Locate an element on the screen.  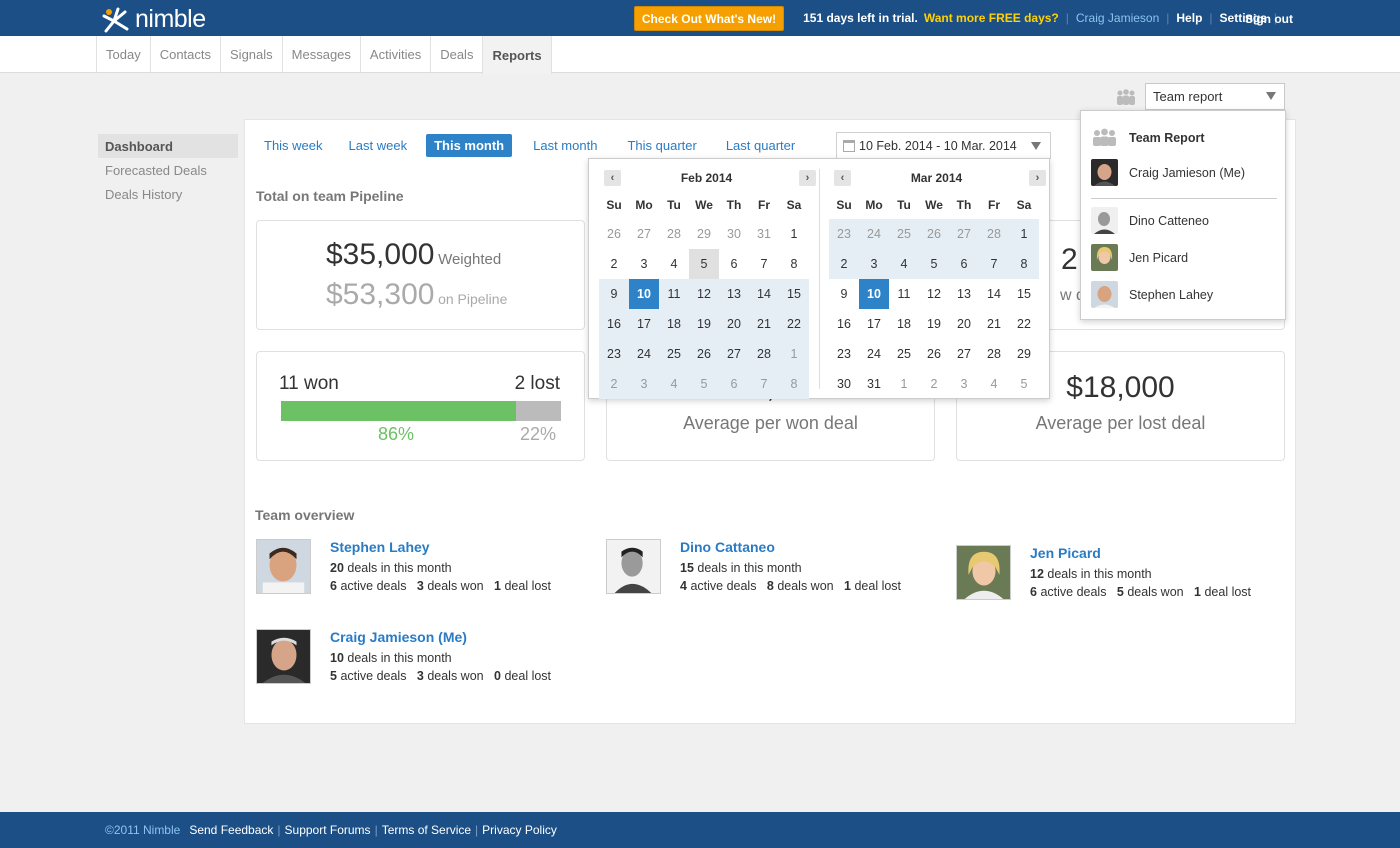
tab-signals: Signals is located at coordinates (251, 54).